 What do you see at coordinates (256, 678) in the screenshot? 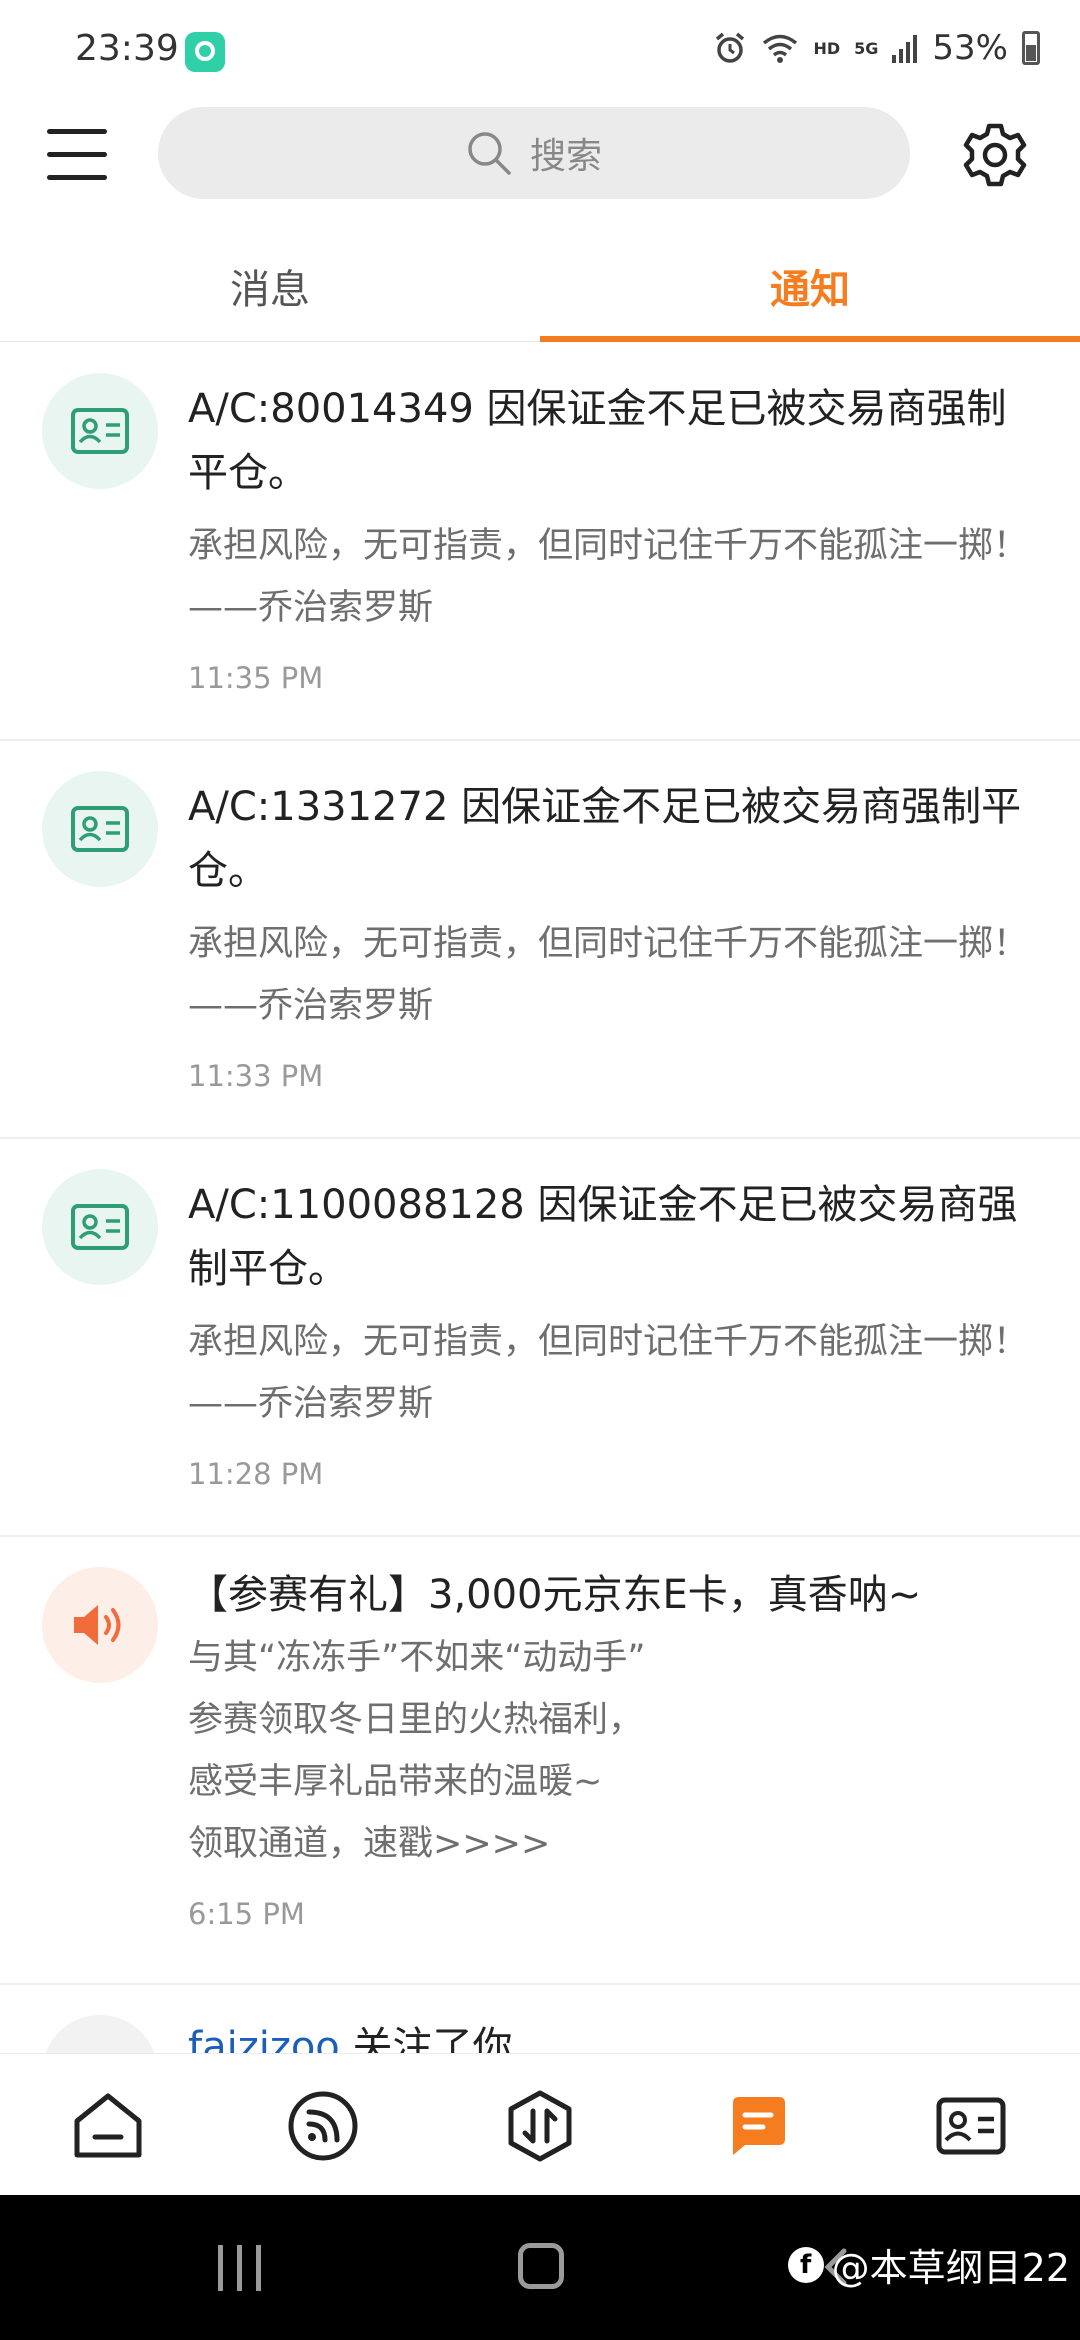
I see `notification-time: 11:35 PM` at bounding box center [256, 678].